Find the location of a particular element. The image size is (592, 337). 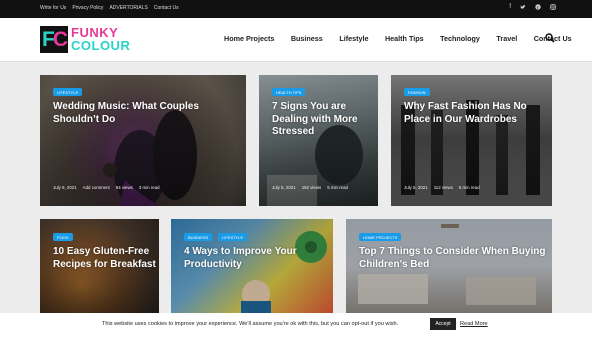

top-link-privacy-policy: Privacy Policy is located at coordinates (87, 8).